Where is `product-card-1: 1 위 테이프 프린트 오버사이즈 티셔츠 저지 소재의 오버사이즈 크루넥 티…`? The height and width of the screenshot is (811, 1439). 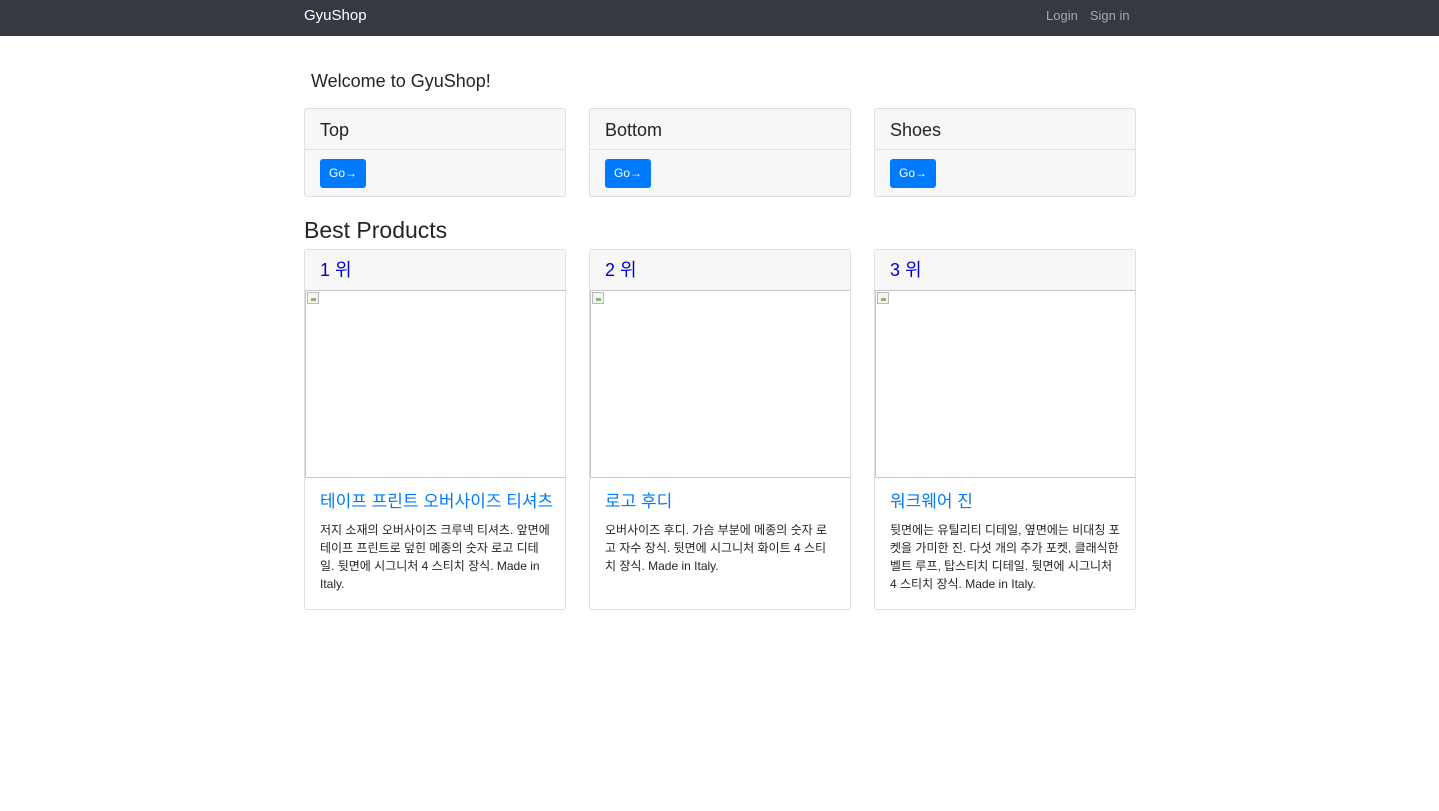
product-card-1: 1 위 테이프 프린트 오버사이즈 티셔츠 저지 소재의 오버사이즈 크루넥 티… is located at coordinates (435, 429).